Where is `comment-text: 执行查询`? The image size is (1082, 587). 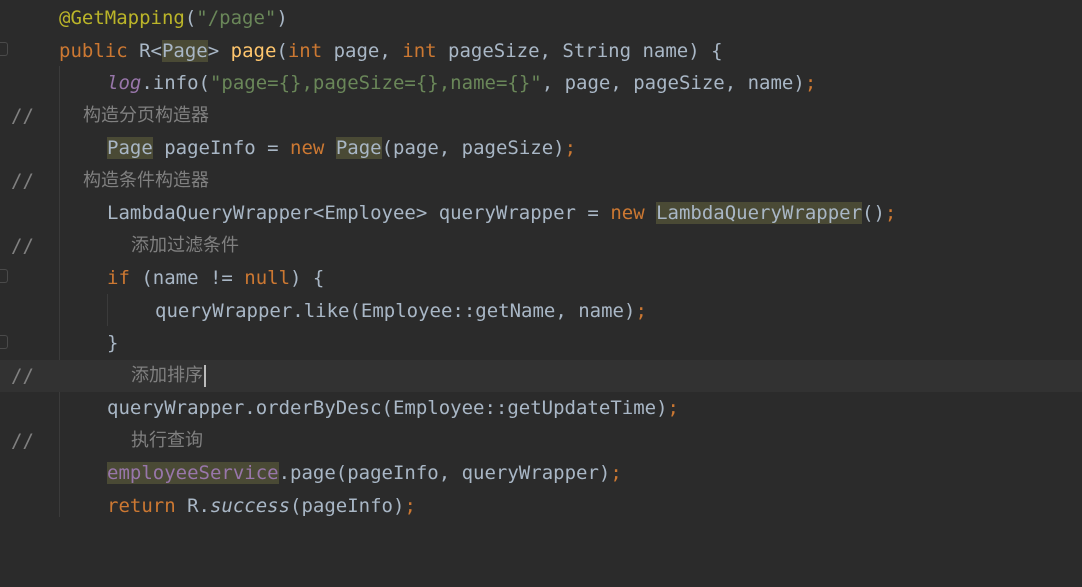
comment-text: 执行查询 is located at coordinates (167, 440).